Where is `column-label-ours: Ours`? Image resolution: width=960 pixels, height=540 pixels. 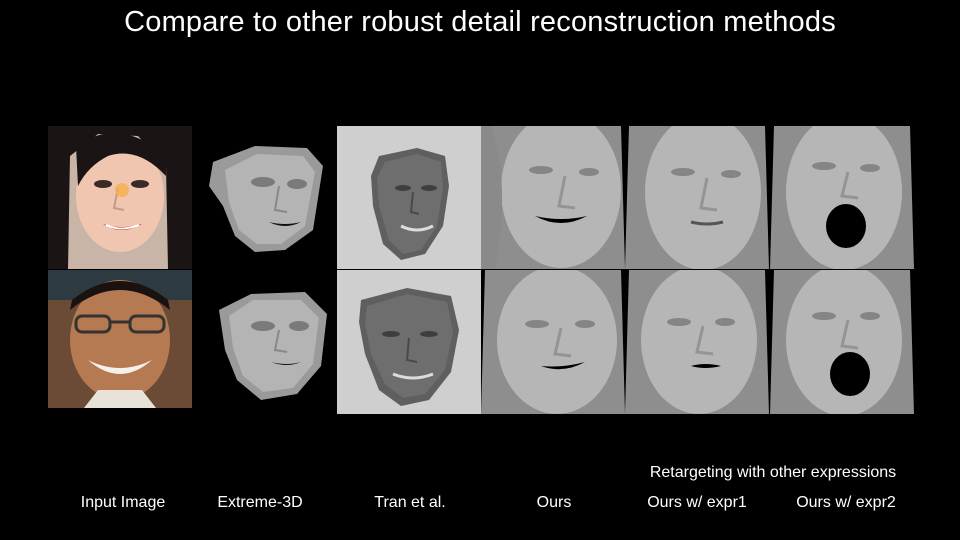
column-label-ours: Ours is located at coordinates (554, 502).